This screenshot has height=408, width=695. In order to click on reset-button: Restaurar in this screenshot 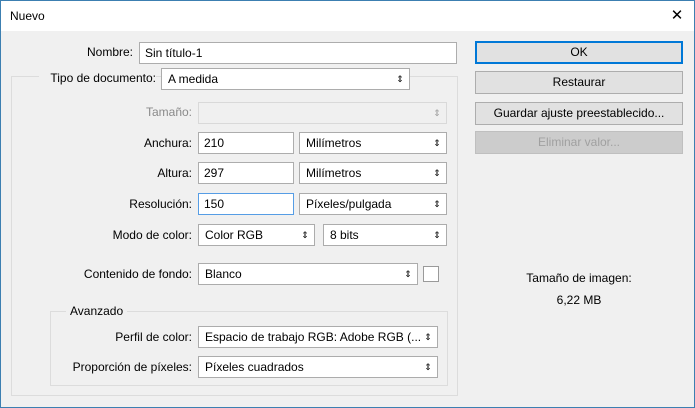, I will do `click(579, 82)`.